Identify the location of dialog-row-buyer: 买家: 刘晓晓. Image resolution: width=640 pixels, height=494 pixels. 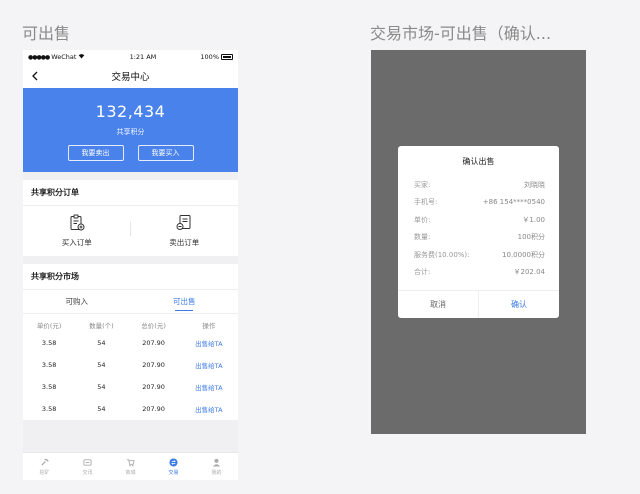
(479, 185).